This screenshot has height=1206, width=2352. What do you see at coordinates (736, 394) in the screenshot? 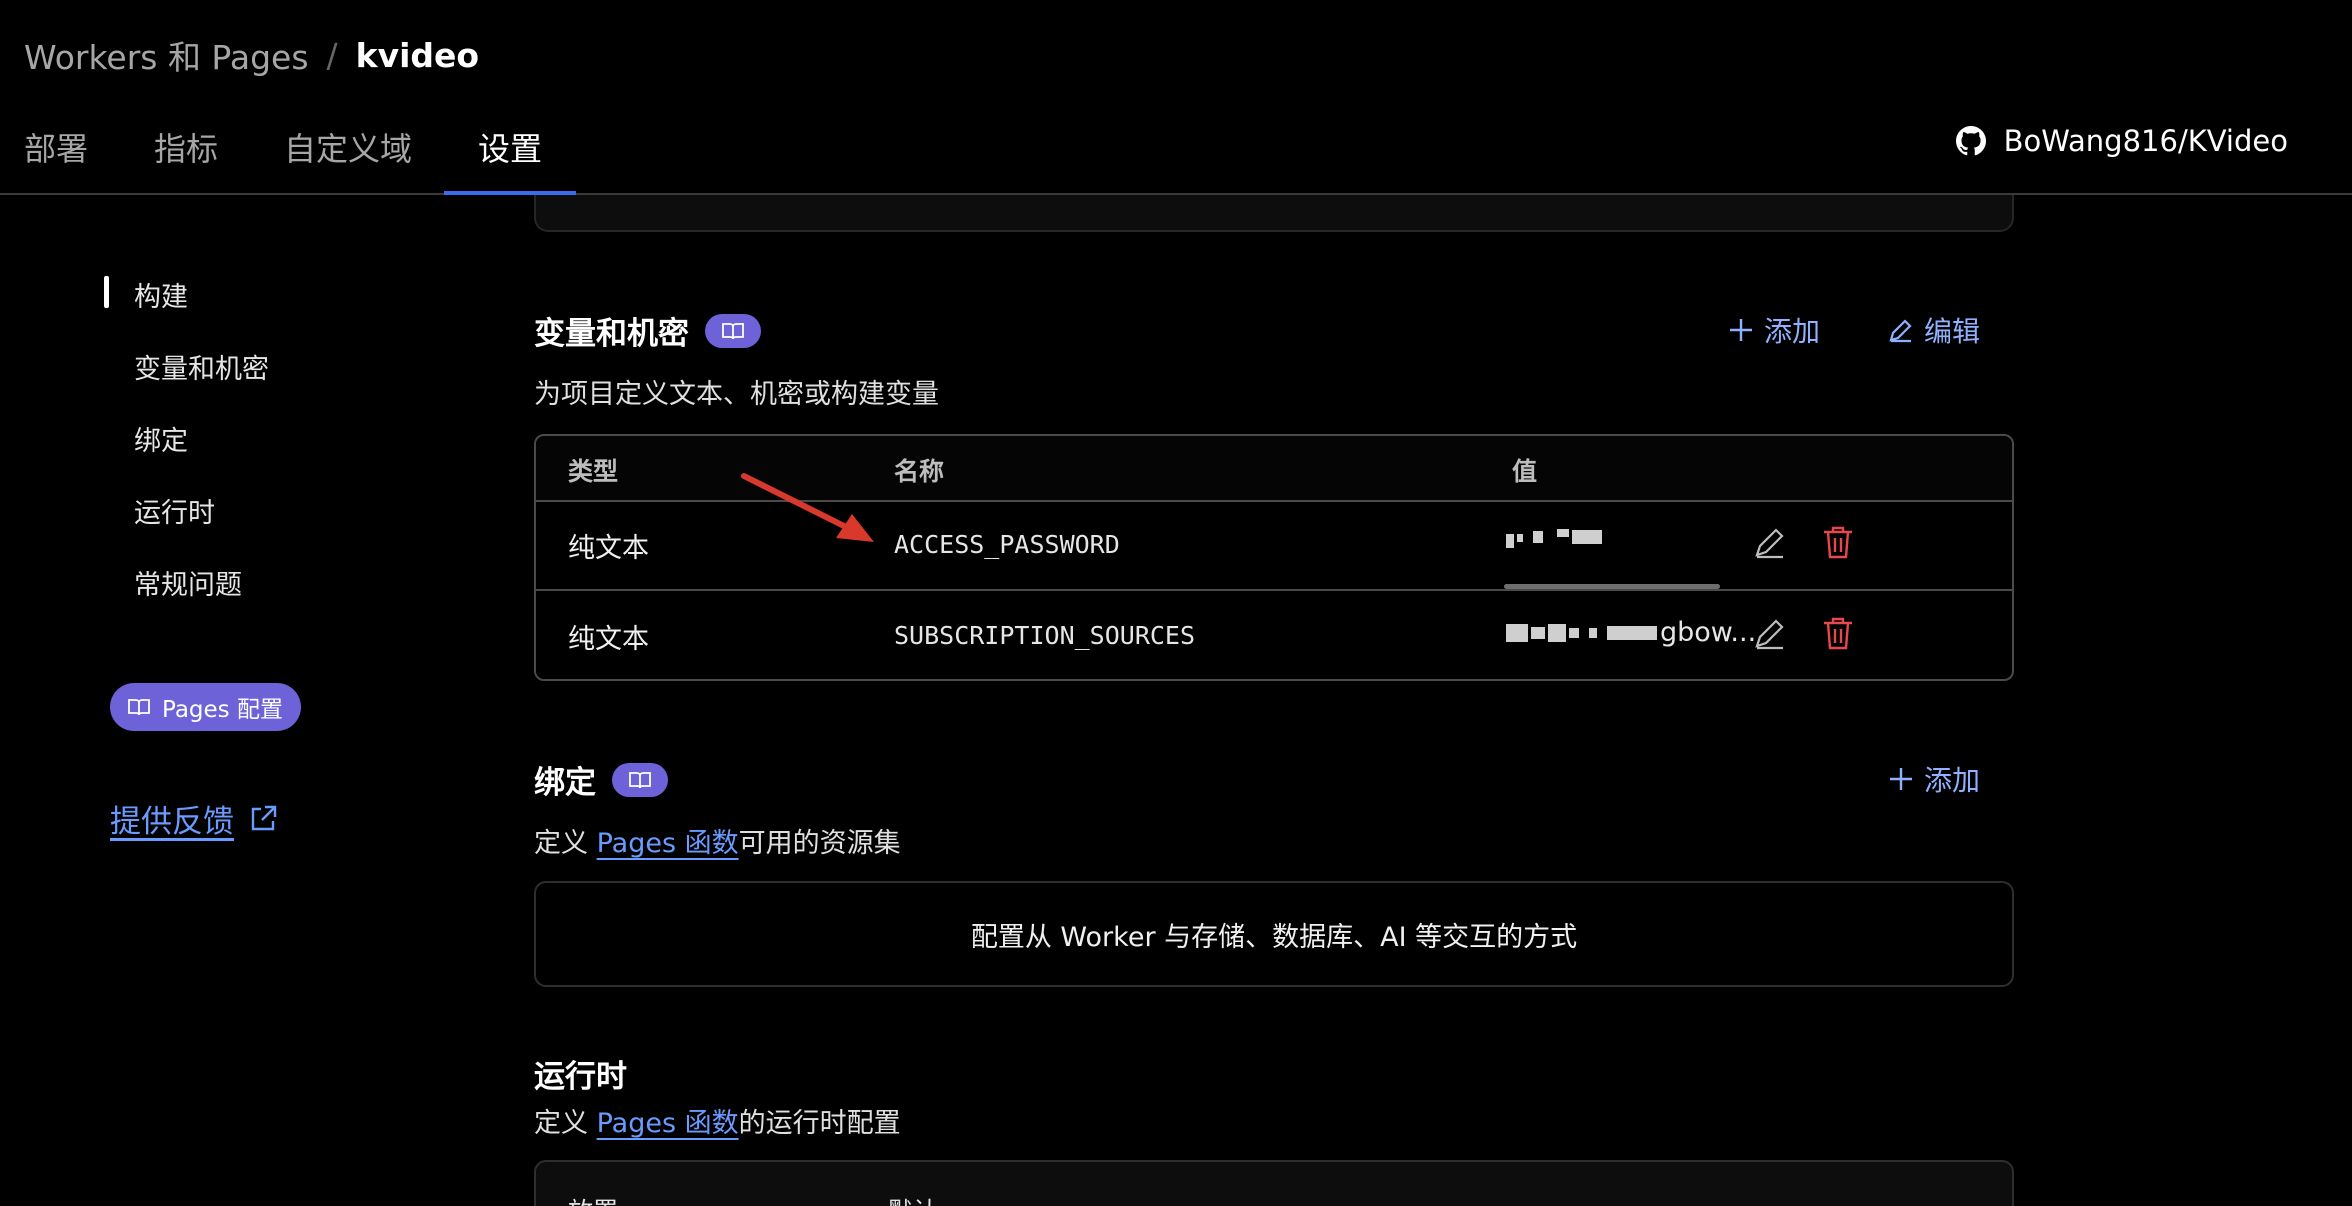
I see `variables-description: 为项目定义文本、机密或构建变量` at bounding box center [736, 394].